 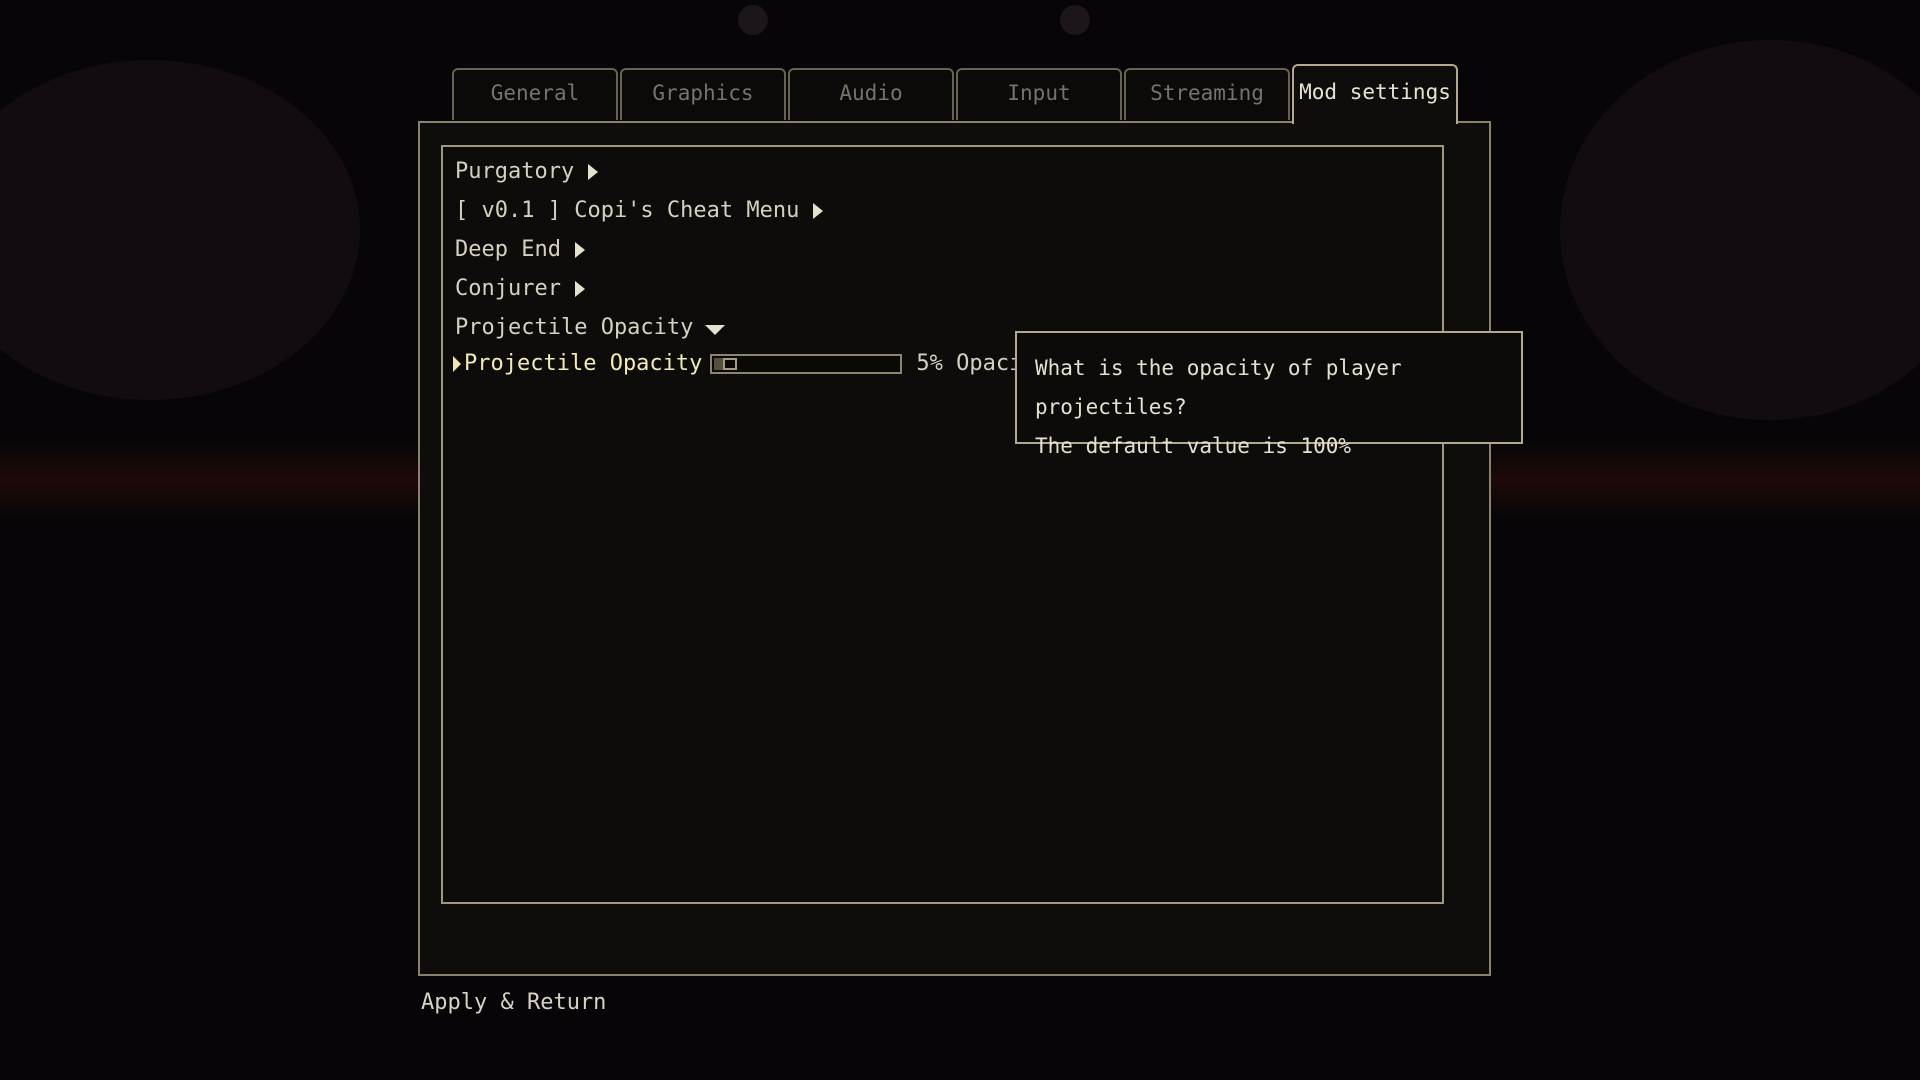 What do you see at coordinates (1375, 94) in the screenshot?
I see `tab-mod-settings: Mod settings` at bounding box center [1375, 94].